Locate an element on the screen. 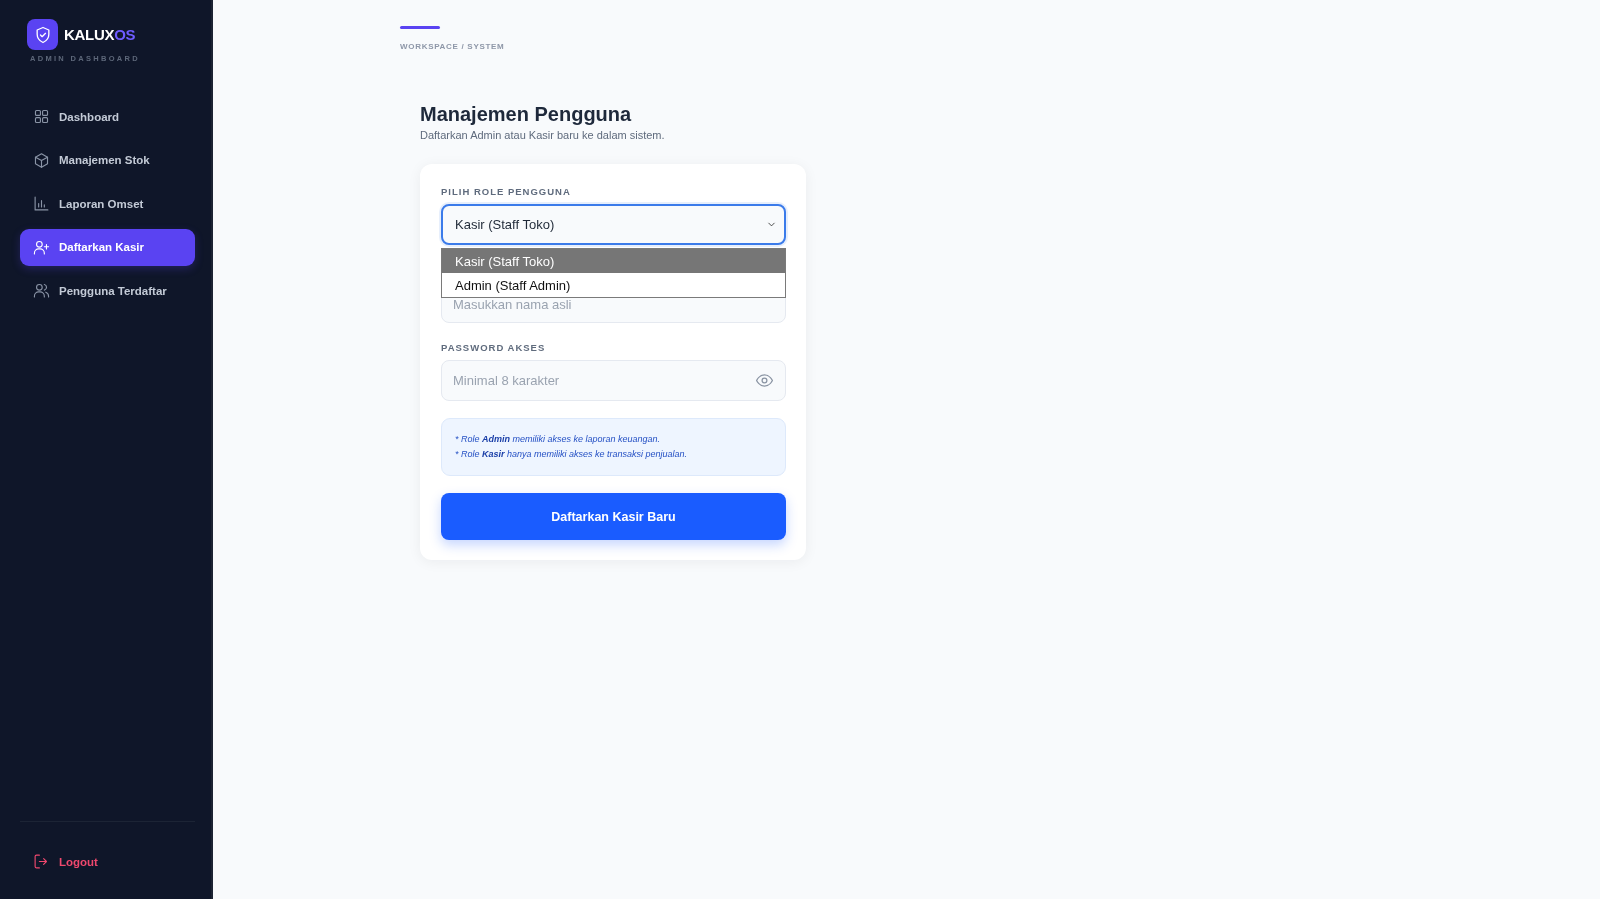  user-plus-icon is located at coordinates (41, 247).